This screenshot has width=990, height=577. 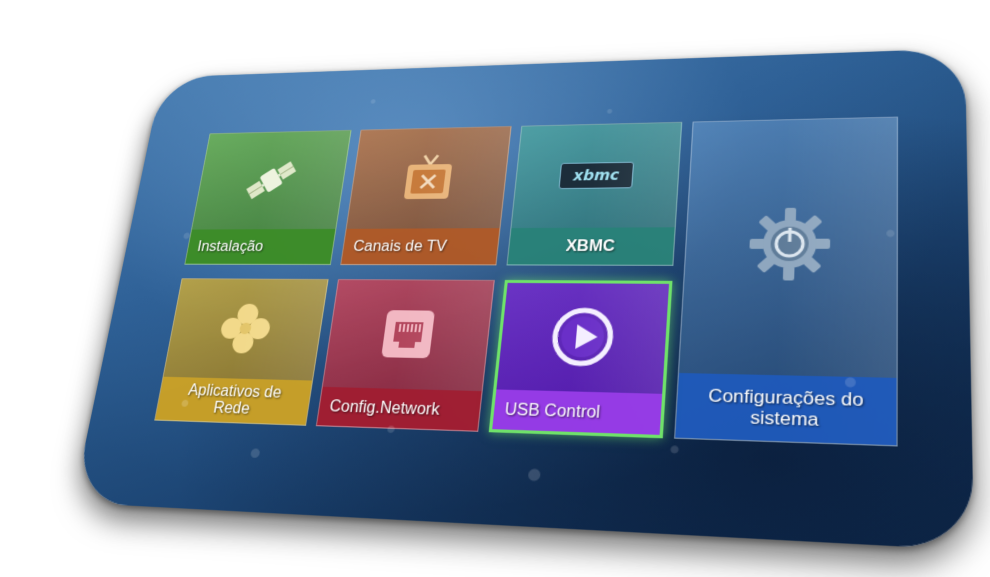 I want to click on tile-xbmc: xbmc XBMC, so click(x=594, y=193).